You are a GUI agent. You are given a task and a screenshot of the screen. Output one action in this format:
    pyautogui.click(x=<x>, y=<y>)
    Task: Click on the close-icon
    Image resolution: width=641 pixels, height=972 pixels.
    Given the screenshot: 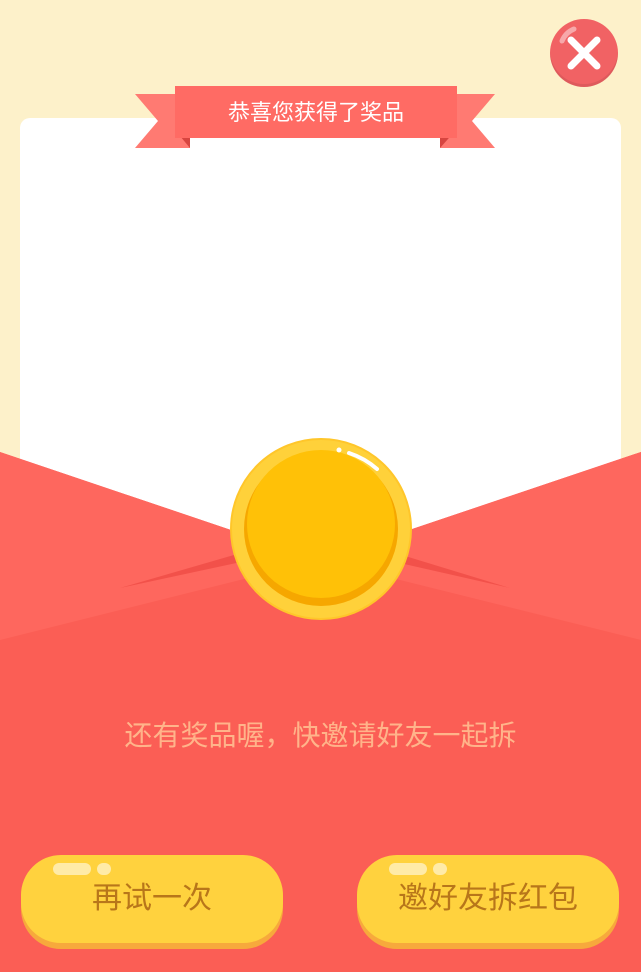 What is the action you would take?
    pyautogui.click(x=580, y=48)
    